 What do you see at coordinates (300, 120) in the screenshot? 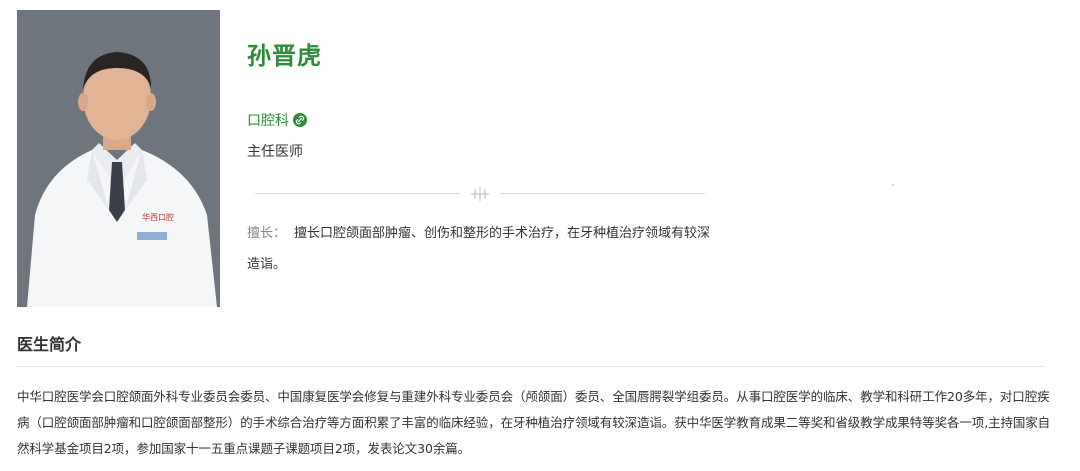
I see `link-icon` at bounding box center [300, 120].